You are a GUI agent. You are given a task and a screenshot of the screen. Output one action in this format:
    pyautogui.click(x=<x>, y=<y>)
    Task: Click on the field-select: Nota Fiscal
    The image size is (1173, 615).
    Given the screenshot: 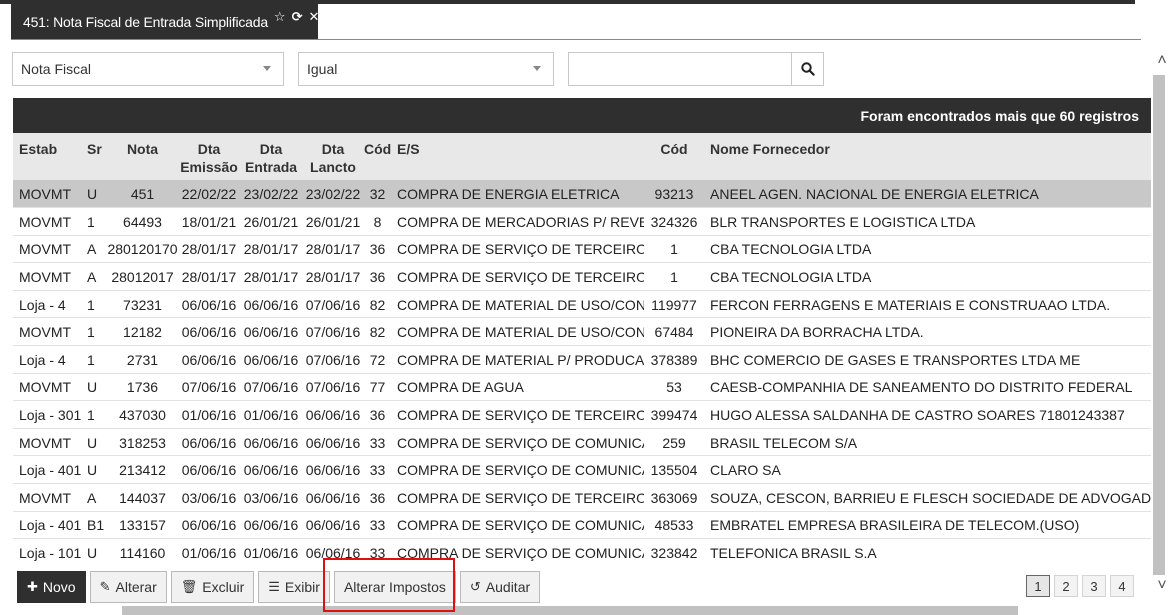 What is the action you would take?
    pyautogui.click(x=148, y=69)
    